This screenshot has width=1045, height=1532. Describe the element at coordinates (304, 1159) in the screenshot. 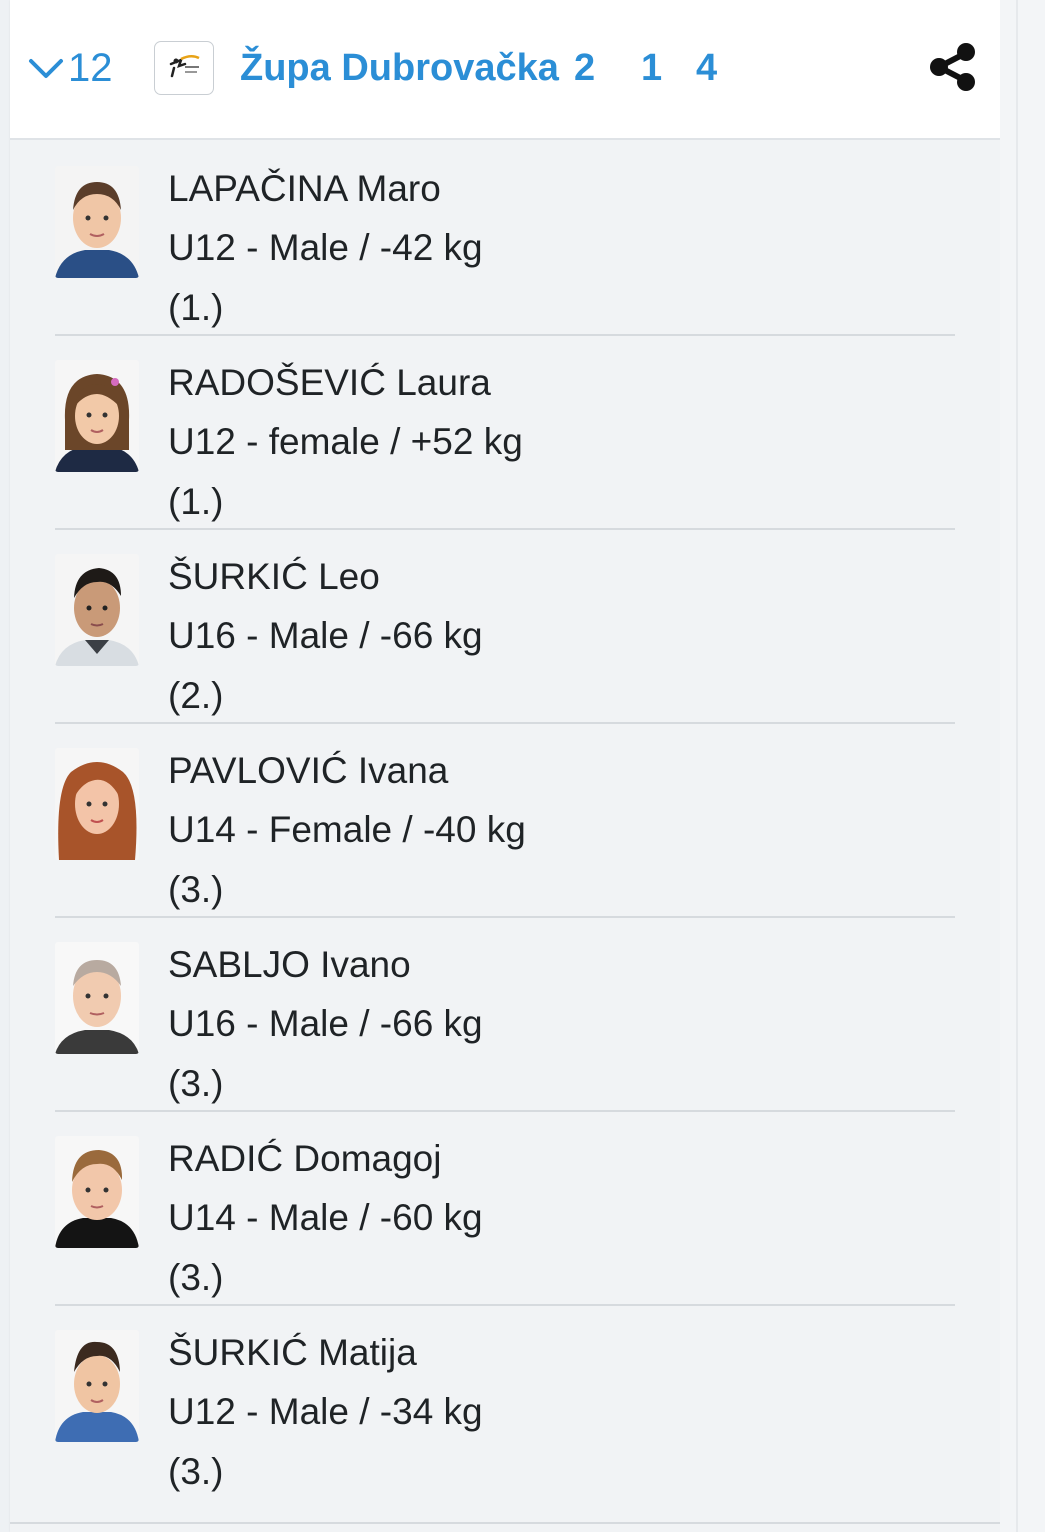

I see `athlete-name: RADIĆ Domagoj` at that location.